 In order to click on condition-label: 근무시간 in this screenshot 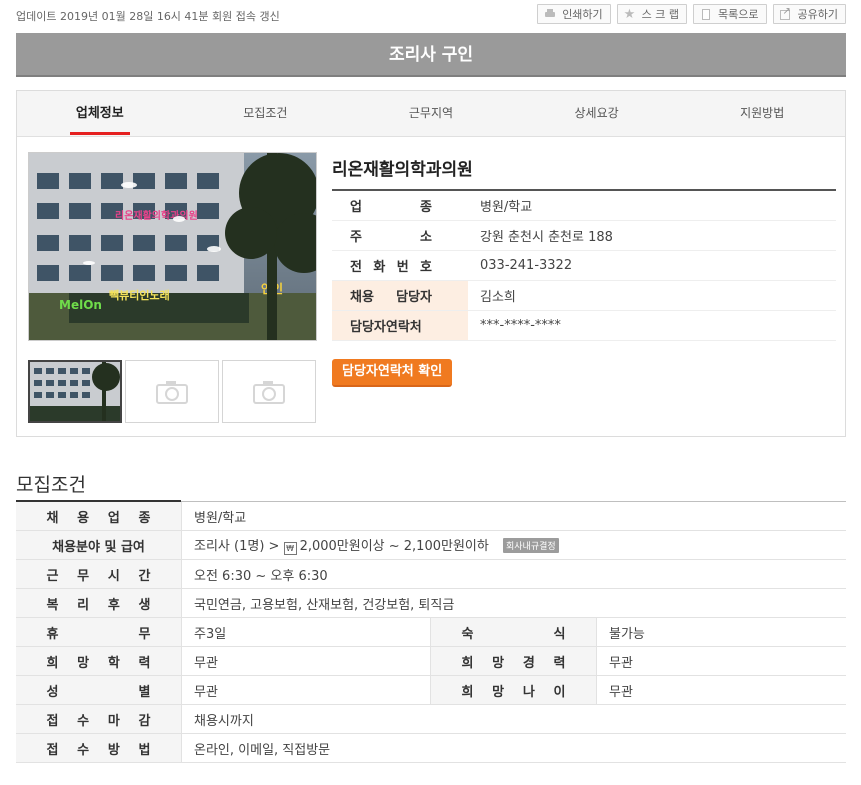, I will do `click(99, 574)`.